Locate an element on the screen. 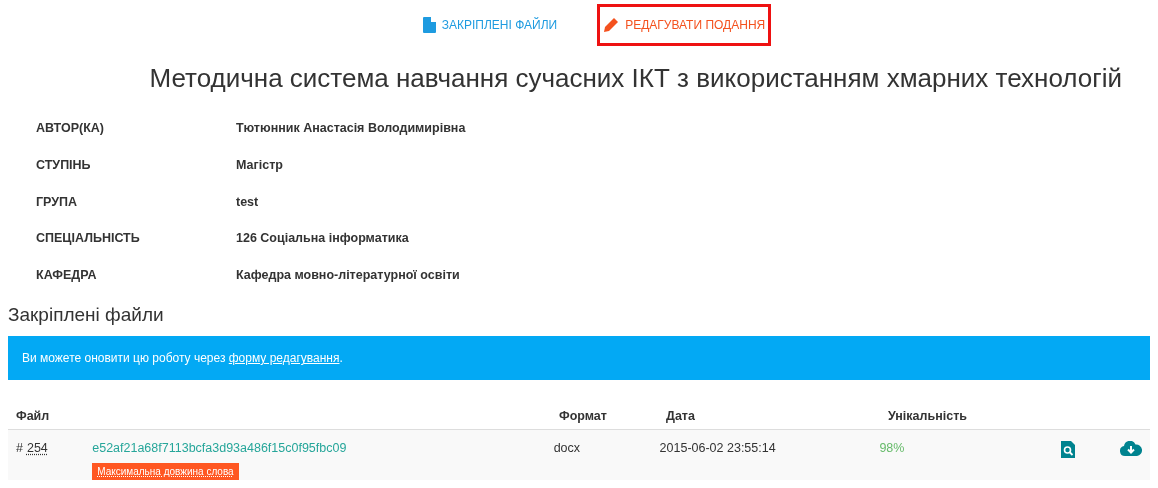  cloud-download-icon is located at coordinates (1131, 449).